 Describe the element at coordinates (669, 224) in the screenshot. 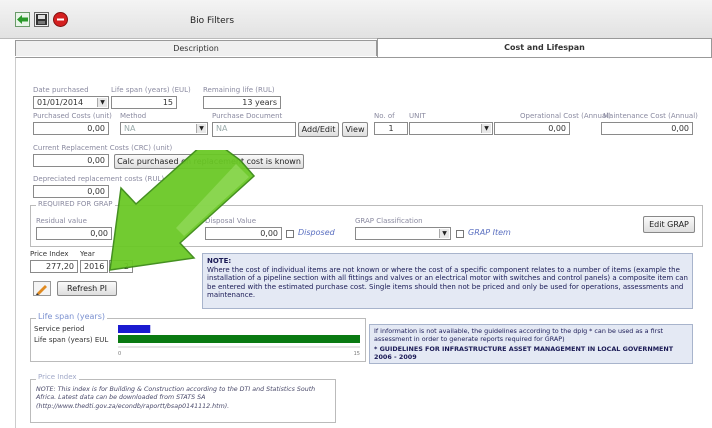

I see `edit-grap-button: Edit GRAP` at that location.